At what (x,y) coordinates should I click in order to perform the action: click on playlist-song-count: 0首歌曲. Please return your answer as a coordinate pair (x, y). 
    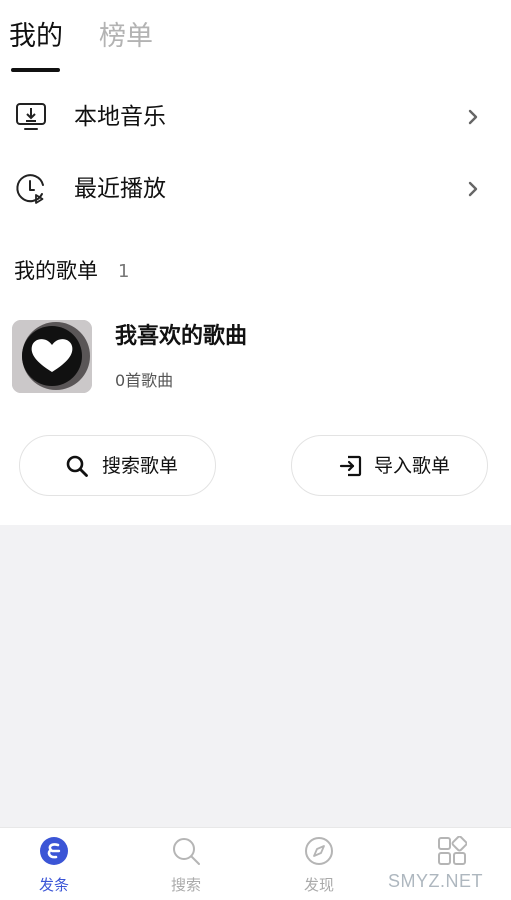
    Looking at the image, I should click on (144, 380).